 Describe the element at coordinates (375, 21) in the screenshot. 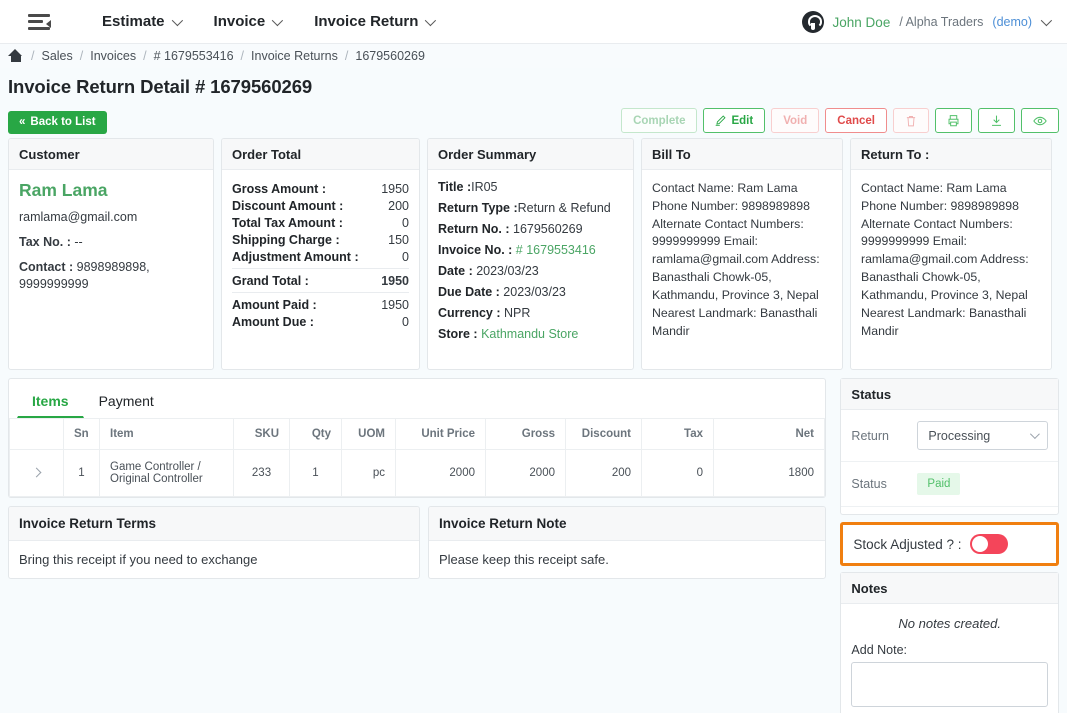

I see `nav-item-invoice-return: Invoice Return` at that location.